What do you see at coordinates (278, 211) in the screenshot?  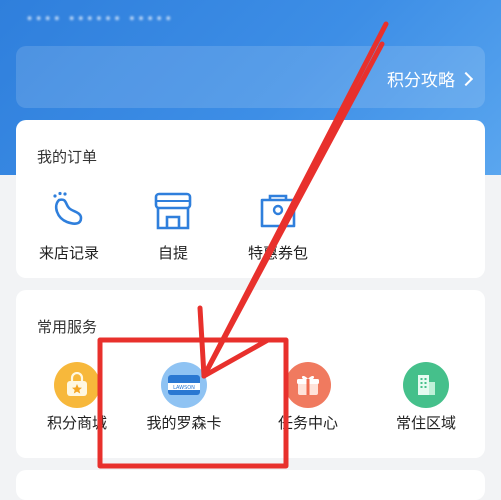 I see `coupon-bag-icon` at bounding box center [278, 211].